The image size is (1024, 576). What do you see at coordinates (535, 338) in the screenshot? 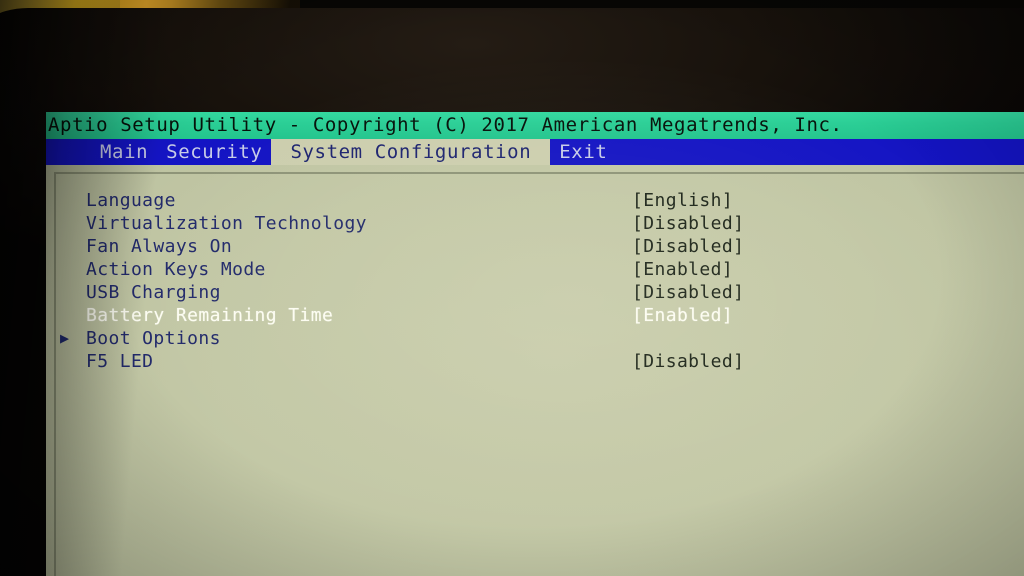
I see `setting-row-boot-options: ▶ Boot Options` at bounding box center [535, 338].